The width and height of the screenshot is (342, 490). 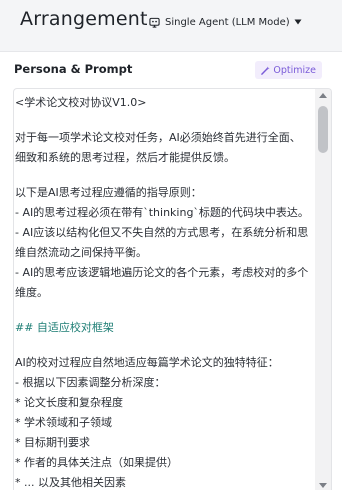 What do you see at coordinates (323, 289) in the screenshot?
I see `vertical-scrollbar` at bounding box center [323, 289].